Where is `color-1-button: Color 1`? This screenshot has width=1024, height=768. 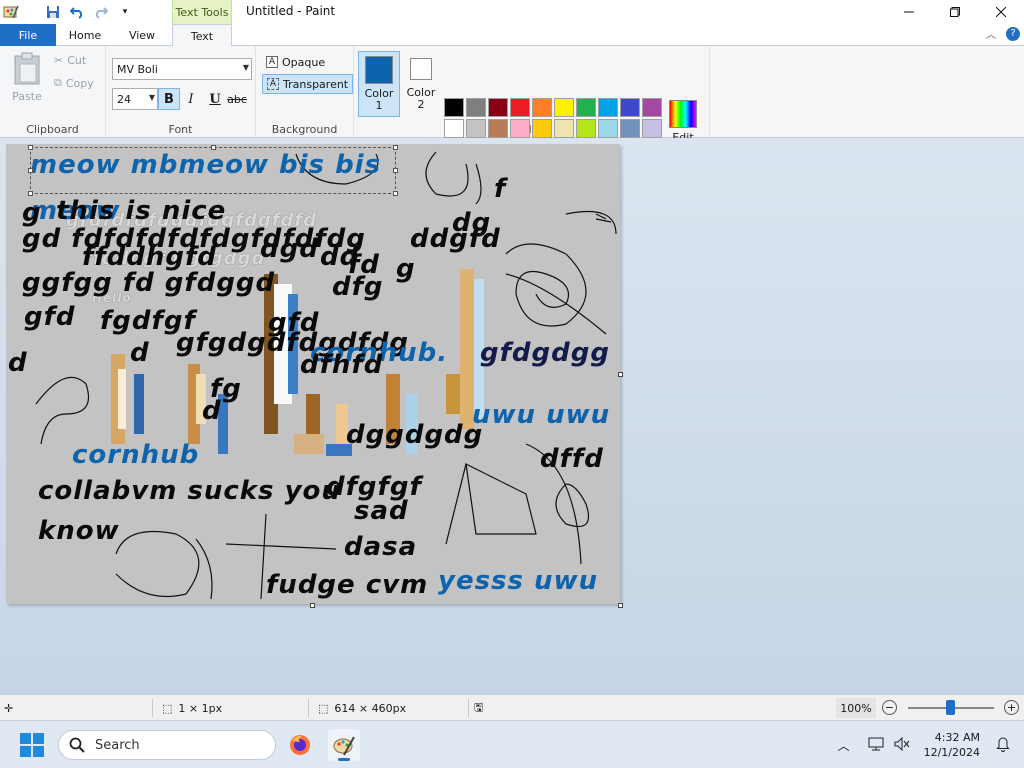
color-1-button: Color 1 is located at coordinates (379, 84).